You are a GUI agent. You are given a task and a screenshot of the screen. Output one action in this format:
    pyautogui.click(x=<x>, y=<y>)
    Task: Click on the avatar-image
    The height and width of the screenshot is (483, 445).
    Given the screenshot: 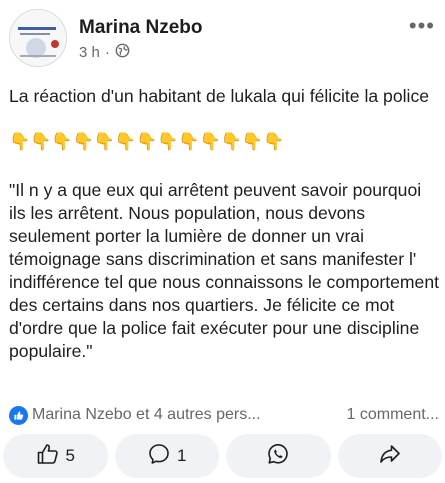 What is the action you would take?
    pyautogui.click(x=38, y=38)
    